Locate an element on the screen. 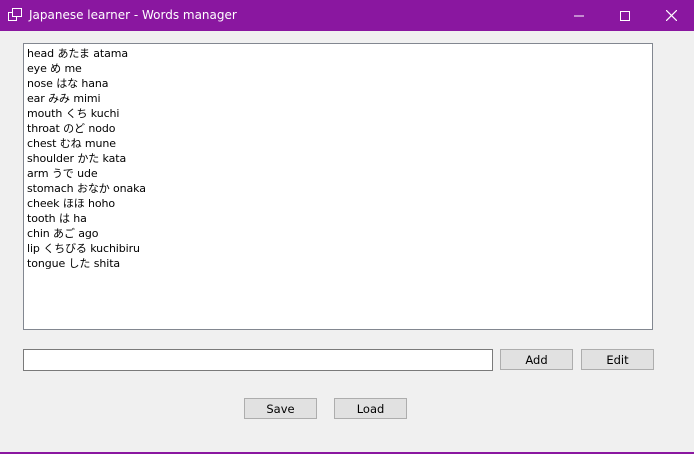 The width and height of the screenshot is (694, 454). list-item: tooth は ha is located at coordinates (86, 218).